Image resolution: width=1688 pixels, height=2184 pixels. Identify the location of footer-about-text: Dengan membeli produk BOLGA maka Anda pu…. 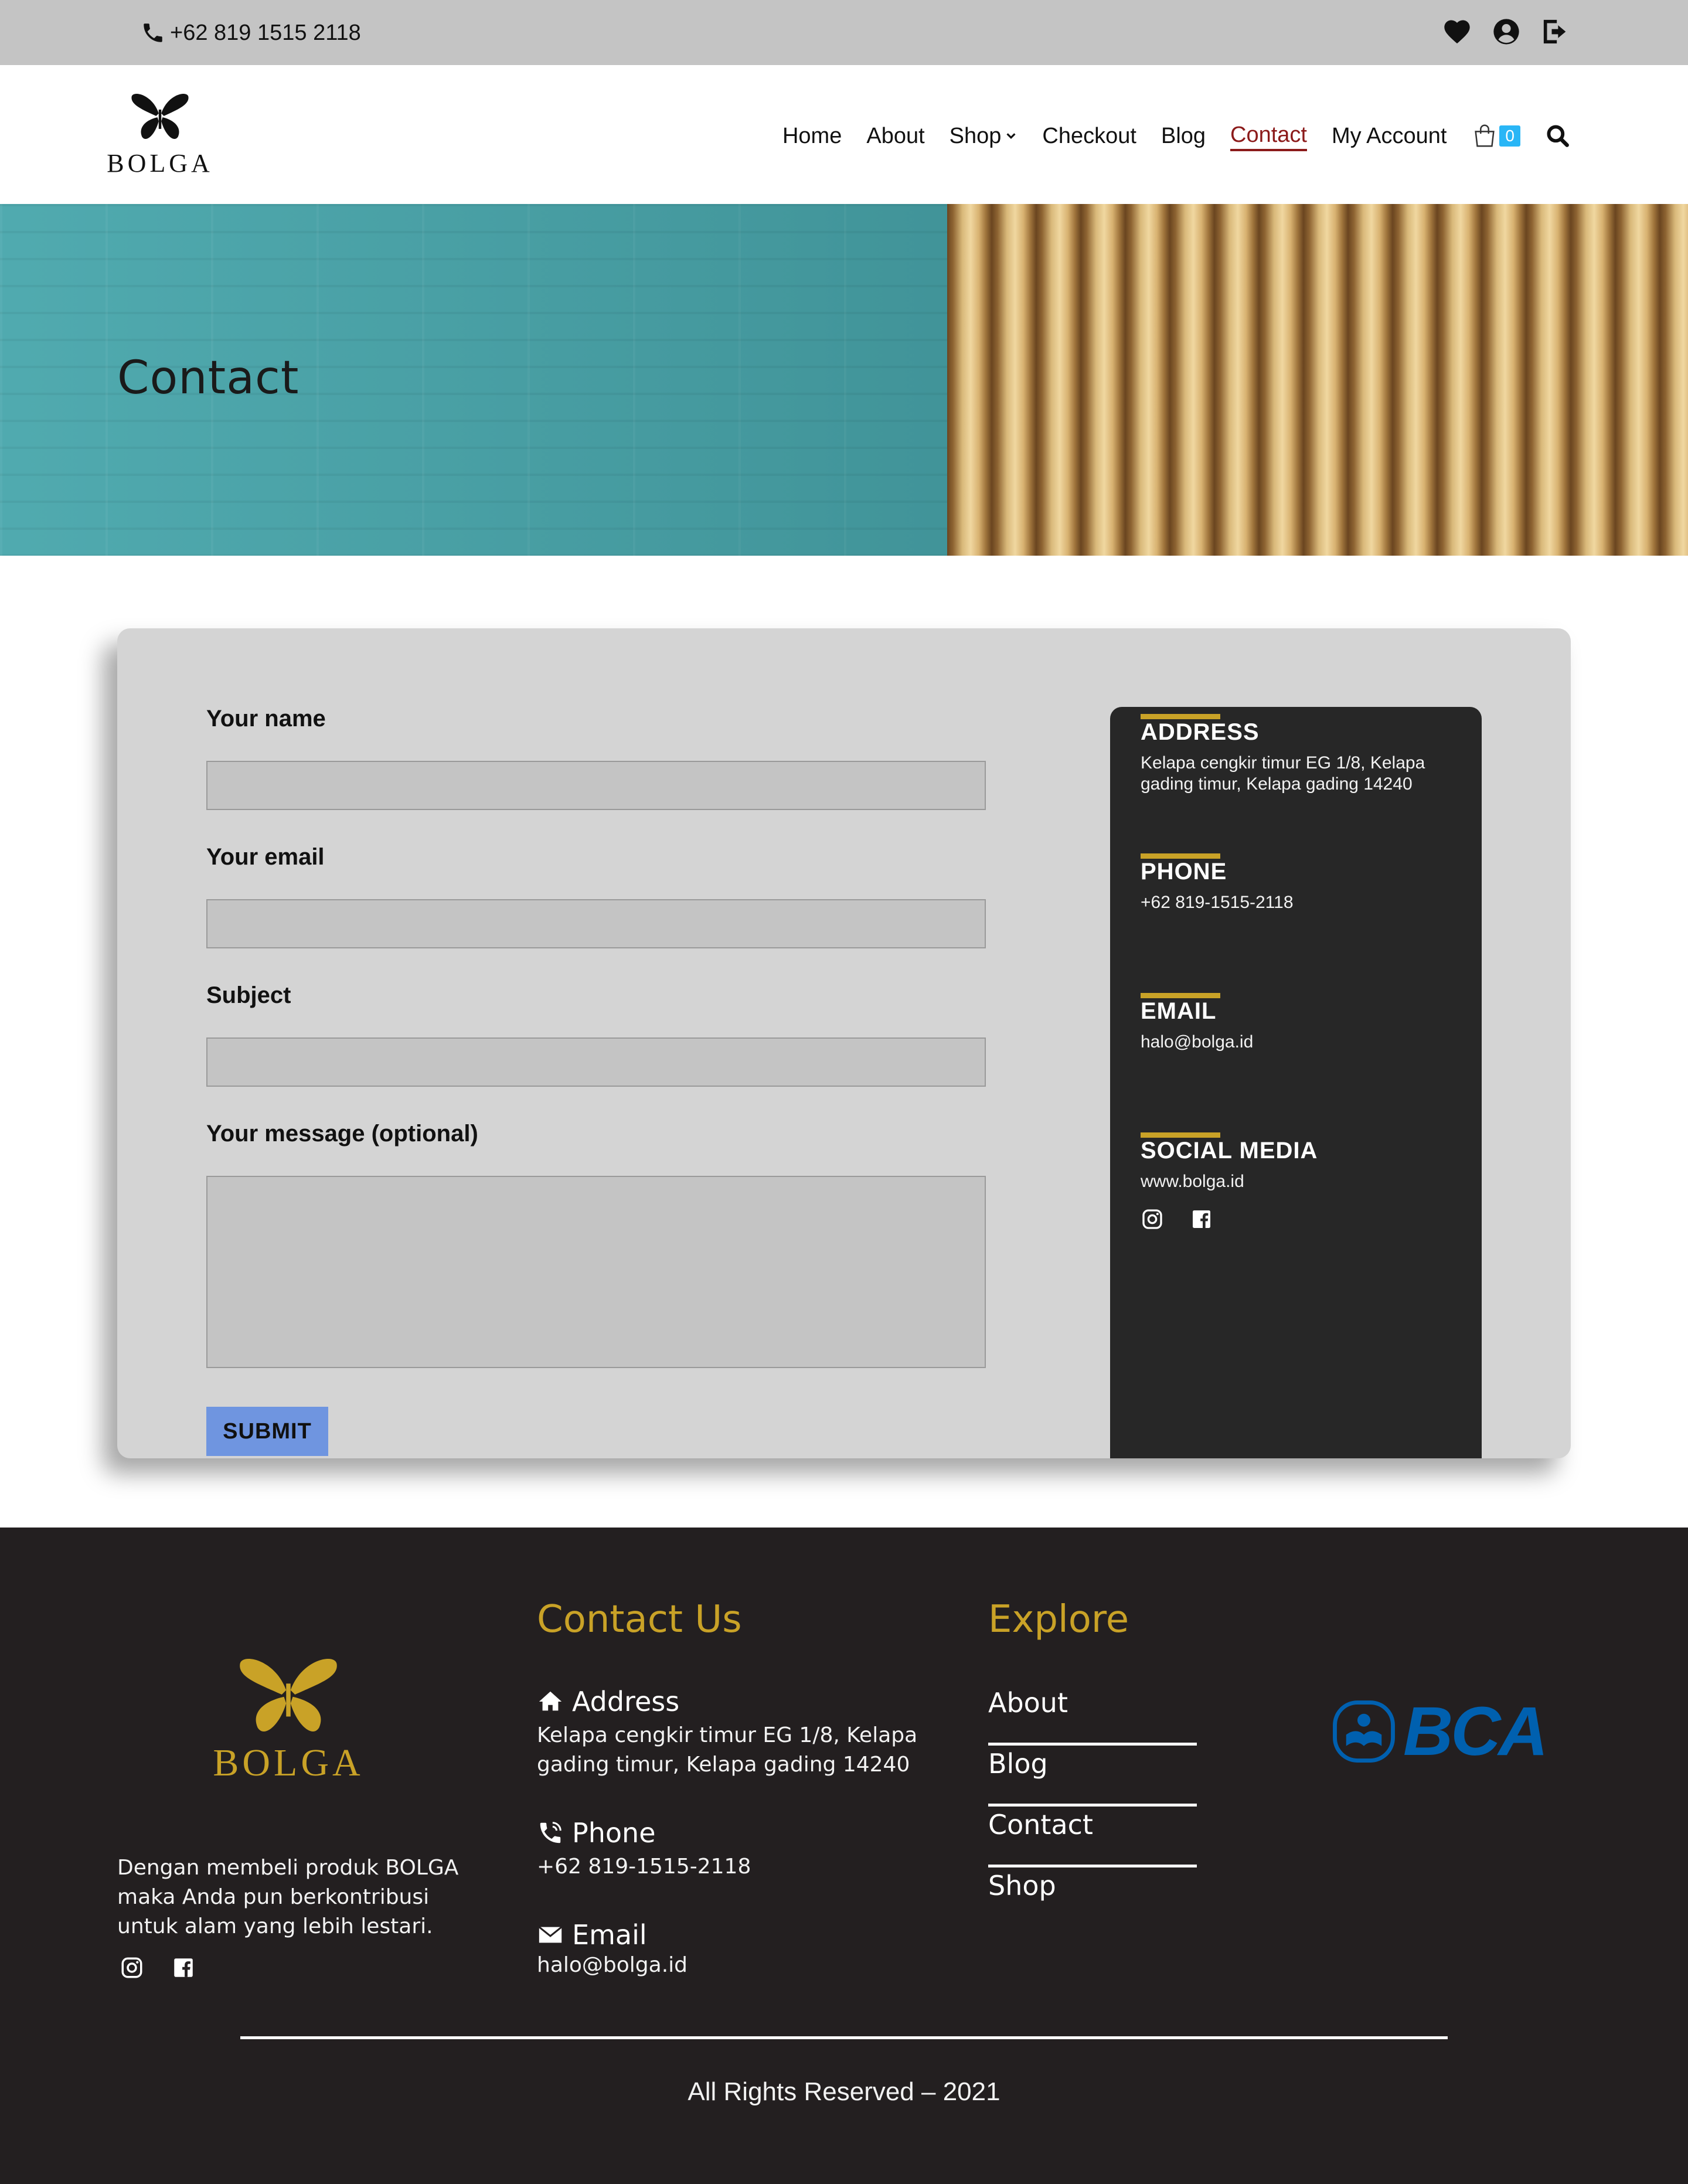
(288, 1897).